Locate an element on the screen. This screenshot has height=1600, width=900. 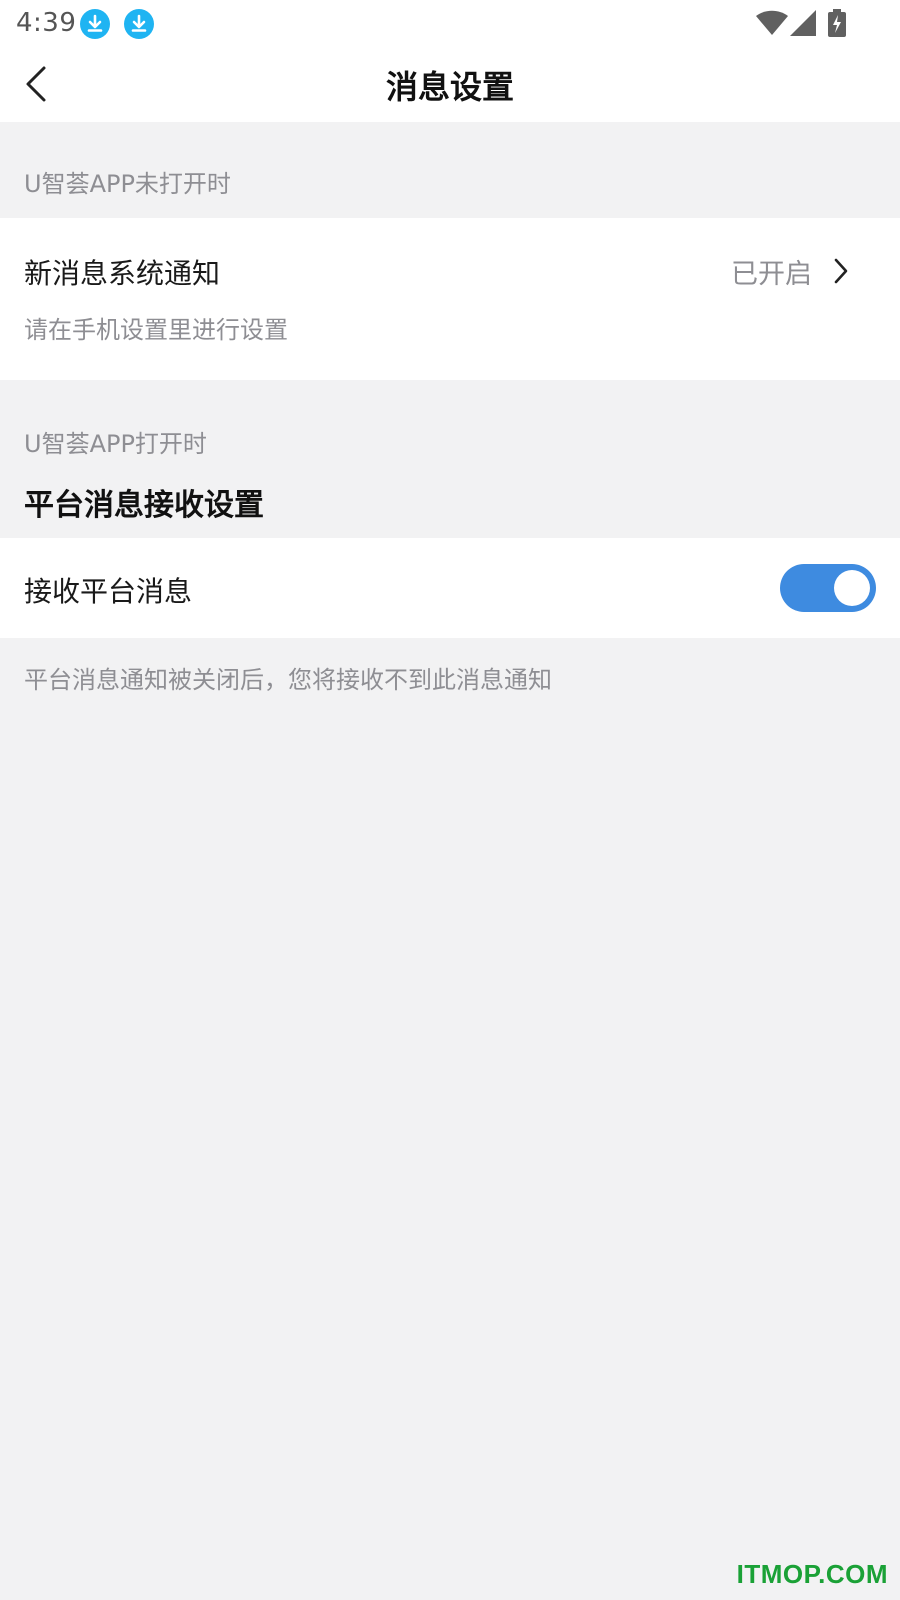
status-bar: 4:39 is located at coordinates (450, 24).